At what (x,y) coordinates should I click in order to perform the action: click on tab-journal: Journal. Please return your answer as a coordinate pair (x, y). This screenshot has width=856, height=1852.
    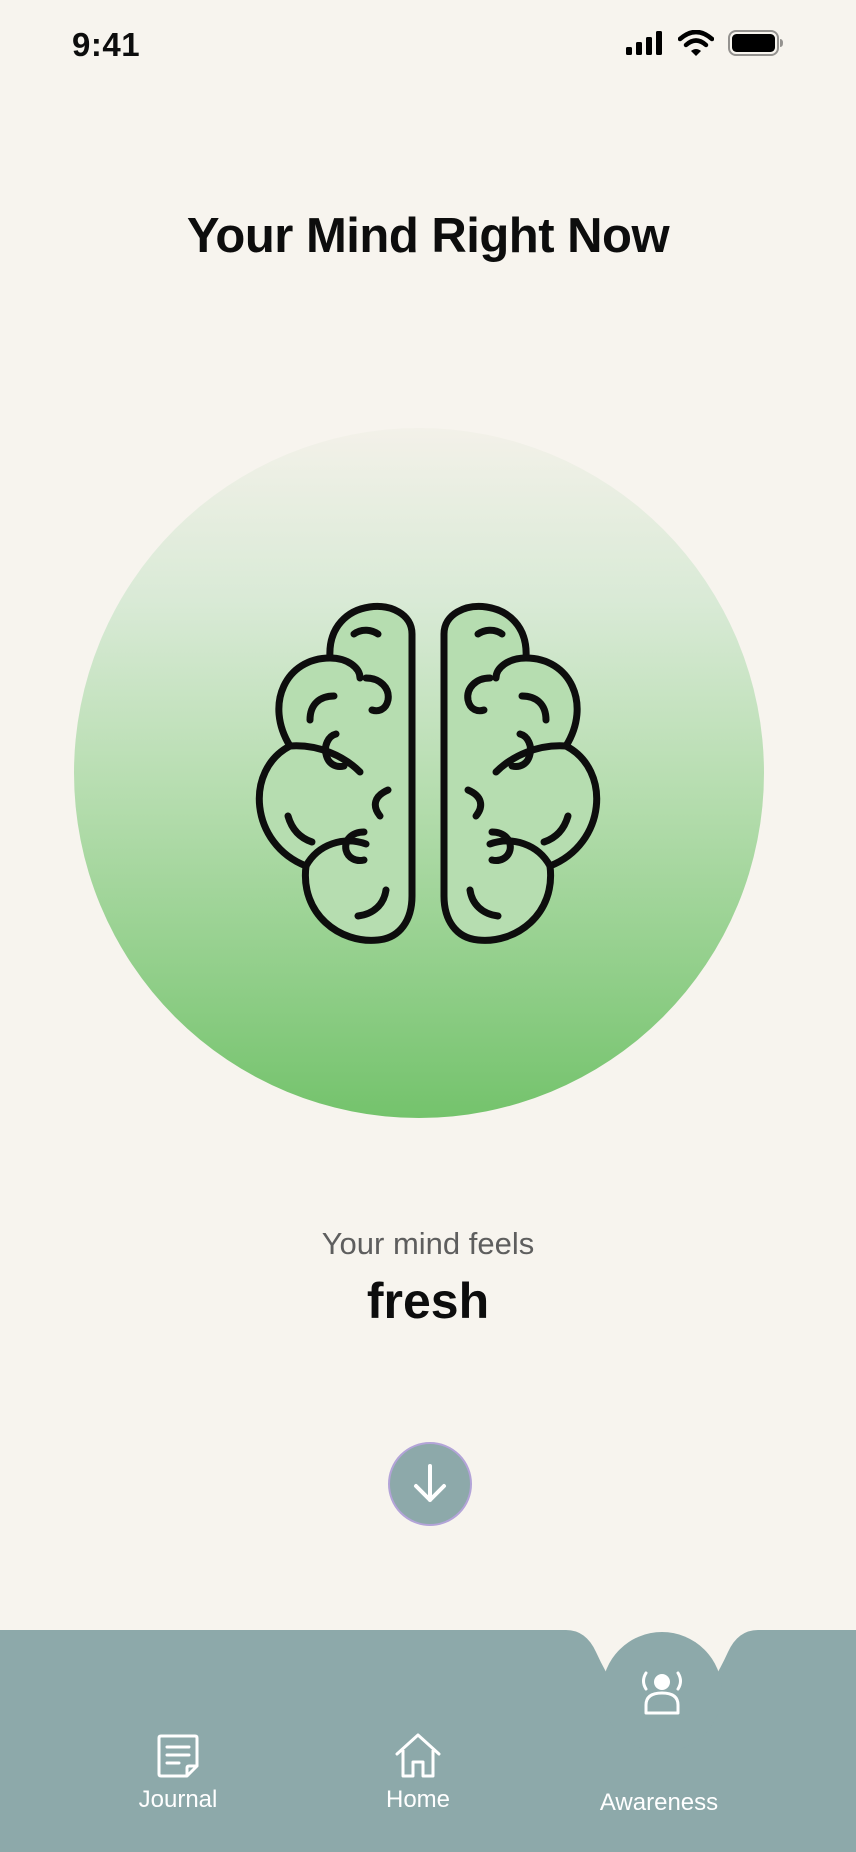
    Looking at the image, I should click on (178, 1773).